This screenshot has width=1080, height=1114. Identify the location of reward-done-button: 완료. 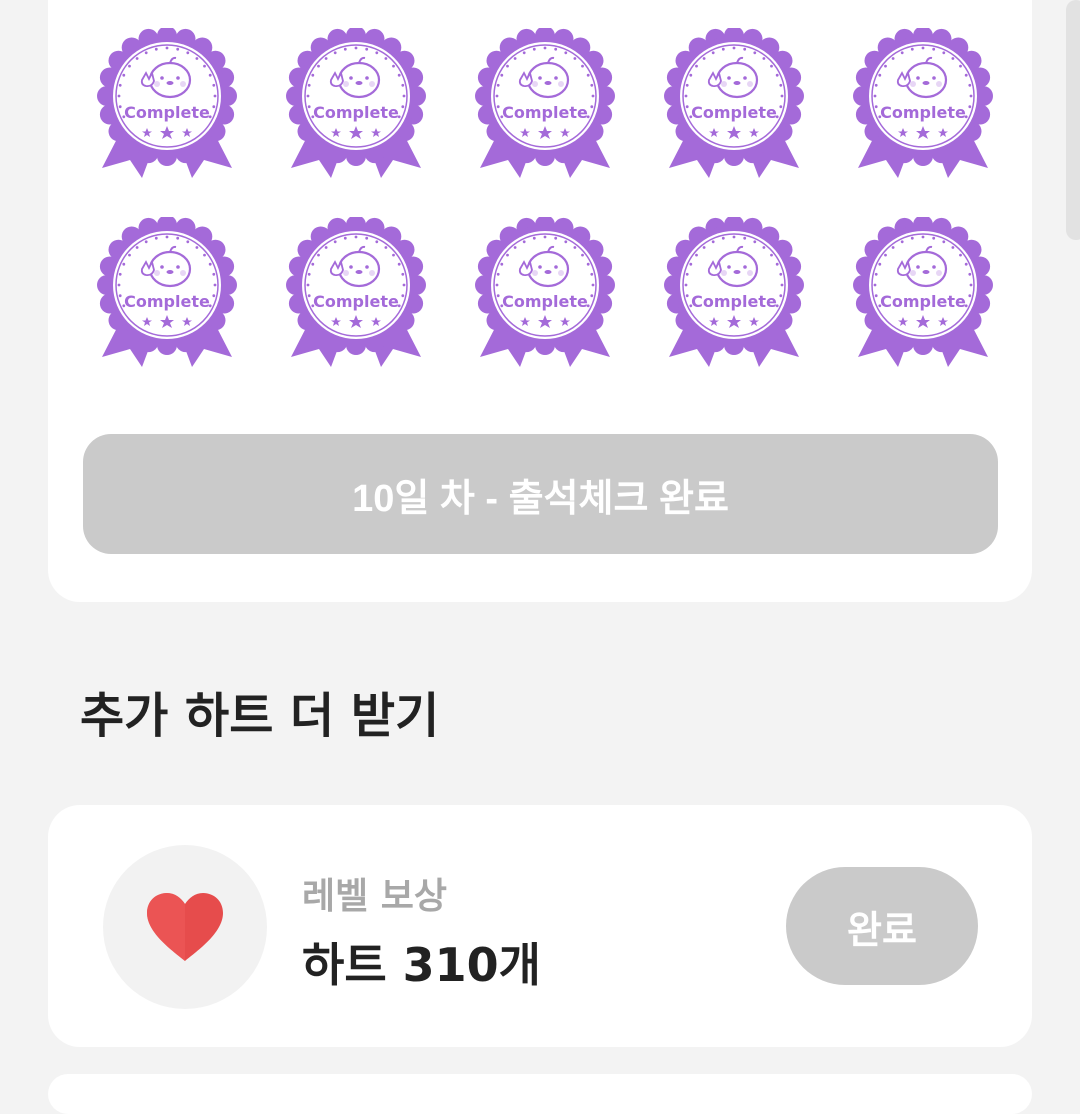
(882, 926).